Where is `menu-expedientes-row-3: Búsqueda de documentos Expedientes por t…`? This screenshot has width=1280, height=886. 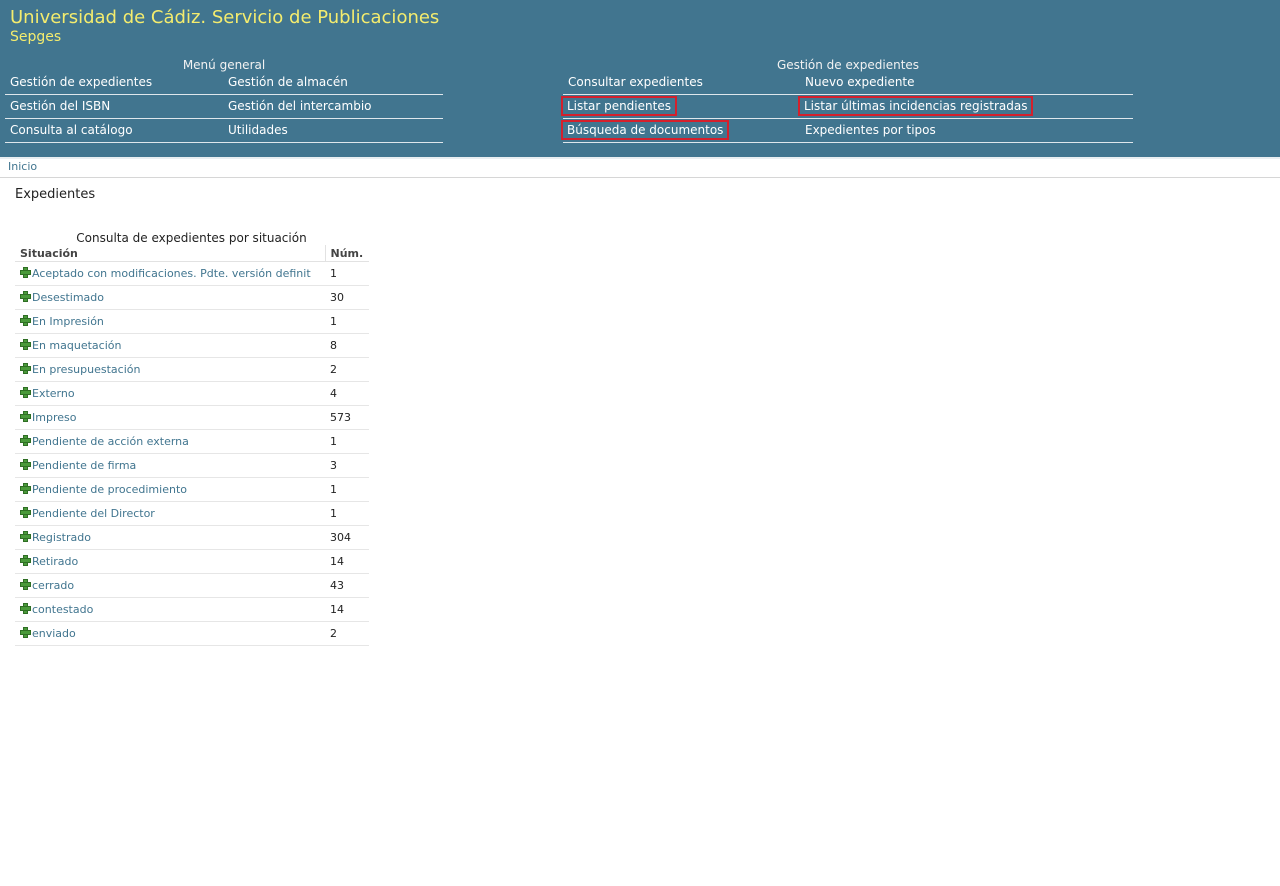 menu-expedientes-row-3: Búsqueda de documentos Expedientes por t… is located at coordinates (846, 131).